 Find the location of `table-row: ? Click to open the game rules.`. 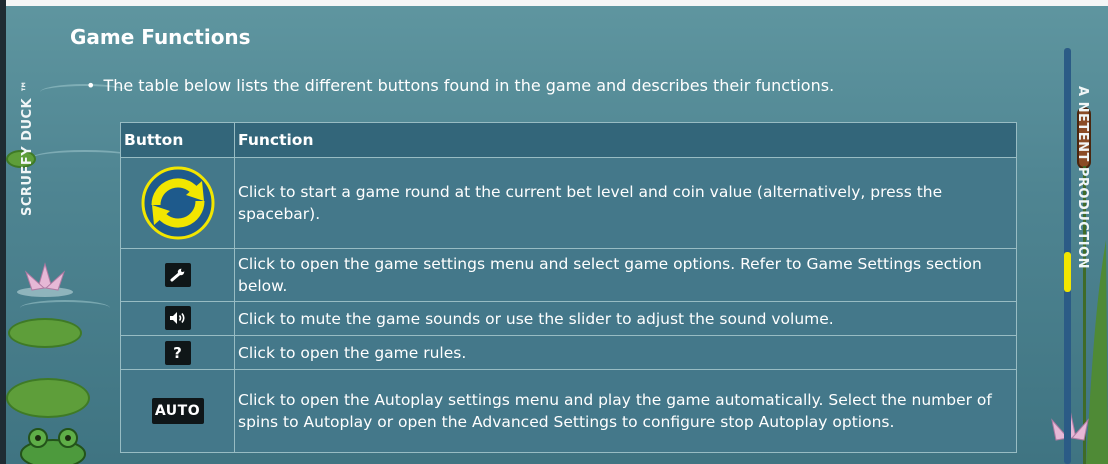

table-row: ? Click to open the game rules. is located at coordinates (568, 352).